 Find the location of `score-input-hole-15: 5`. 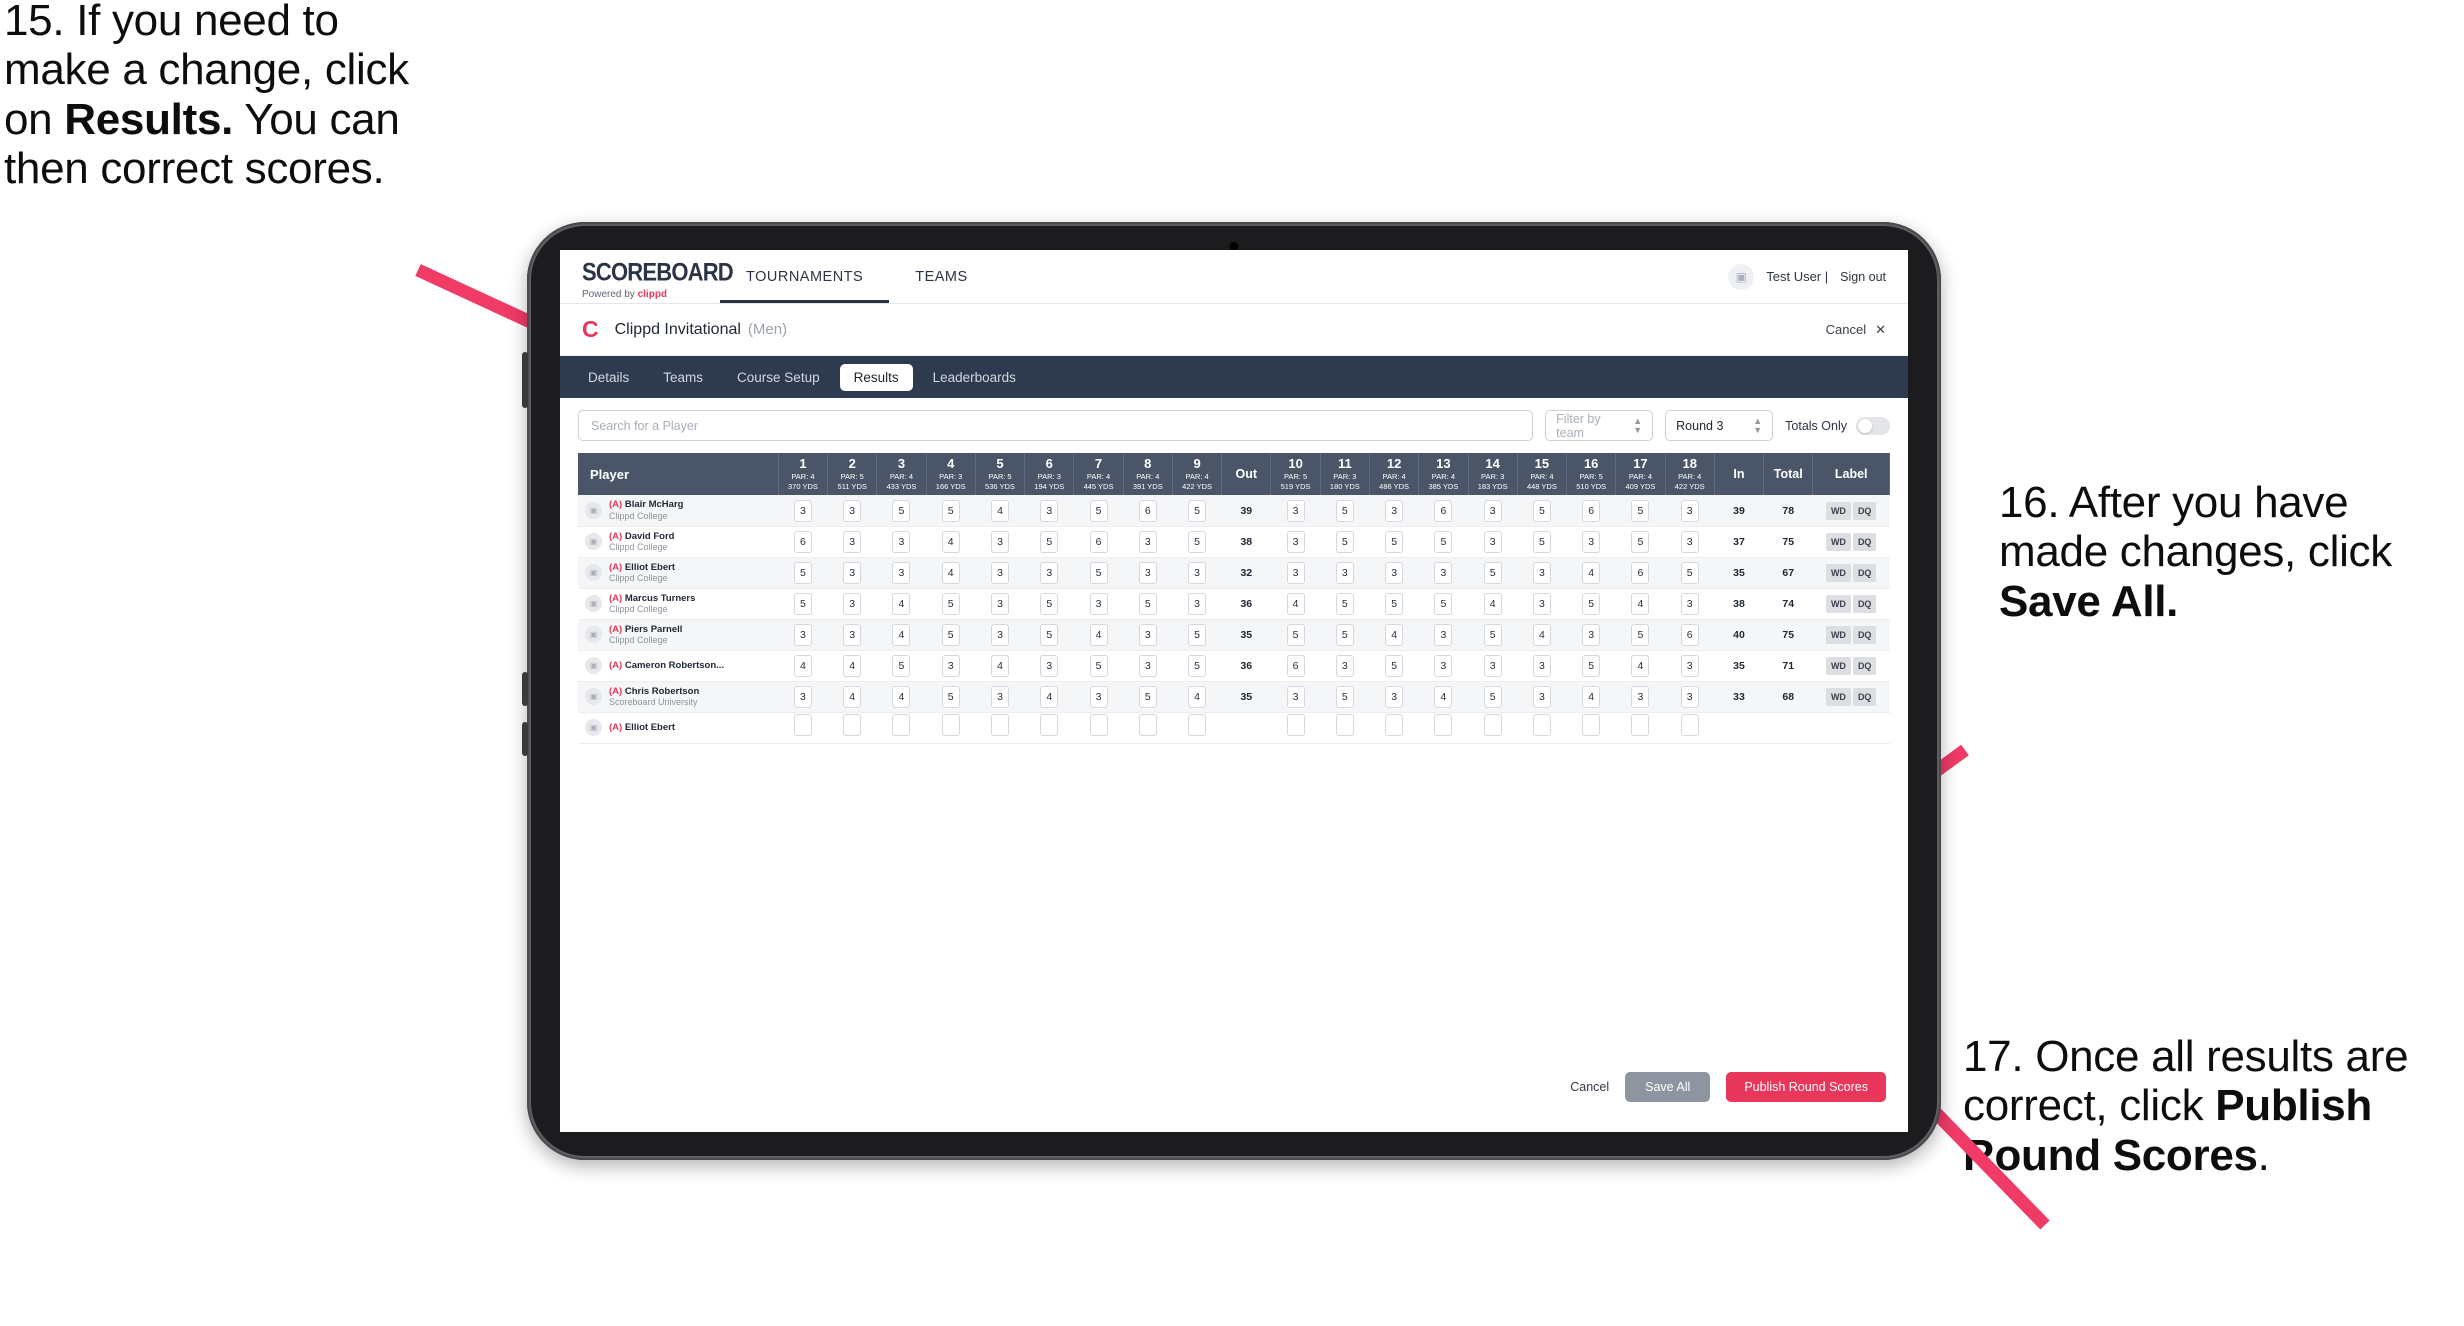

score-input-hole-15: 5 is located at coordinates (1542, 511).